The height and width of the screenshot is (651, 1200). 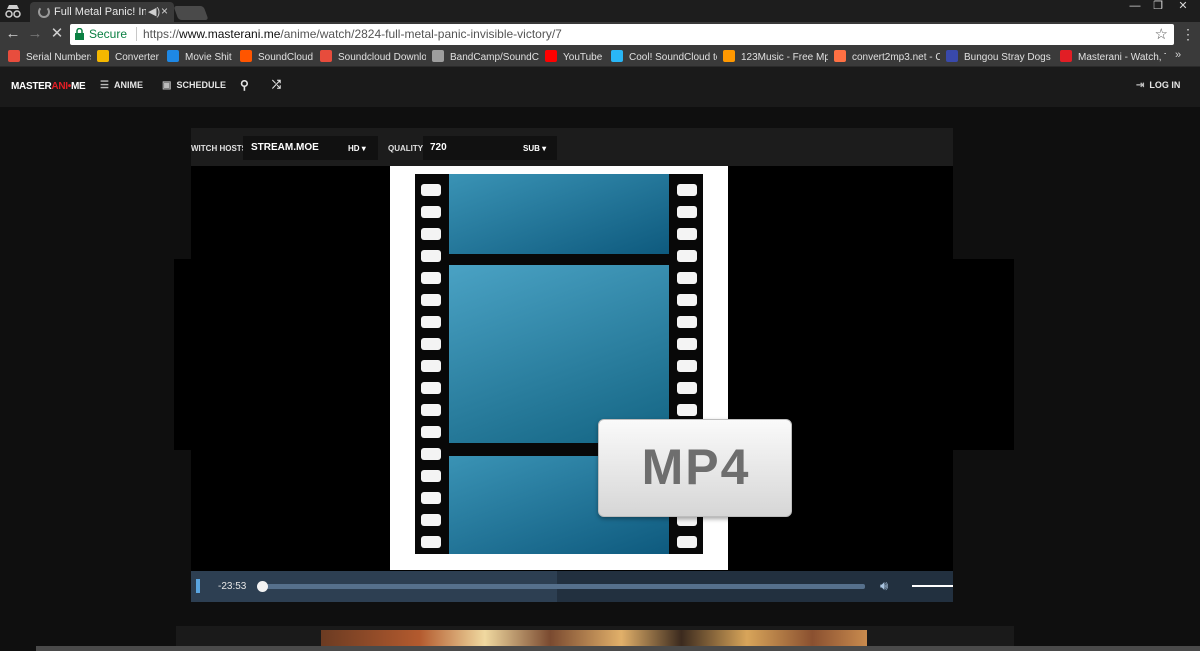 I want to click on bookmark-item: 123Music - Free Mp, so click(x=775, y=57).